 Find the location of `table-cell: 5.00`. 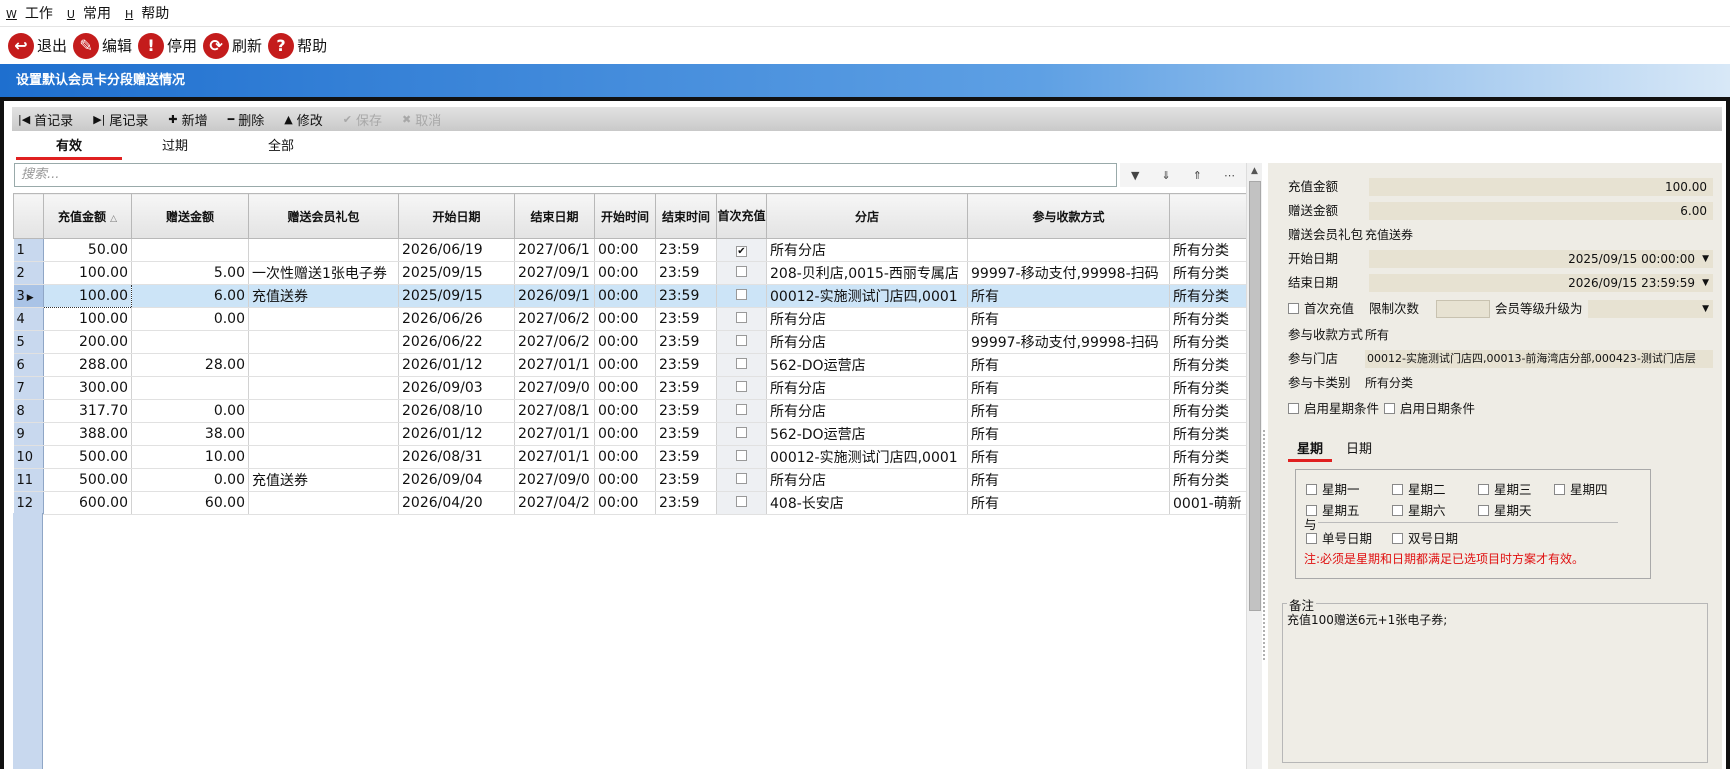

table-cell: 5.00 is located at coordinates (190, 273).